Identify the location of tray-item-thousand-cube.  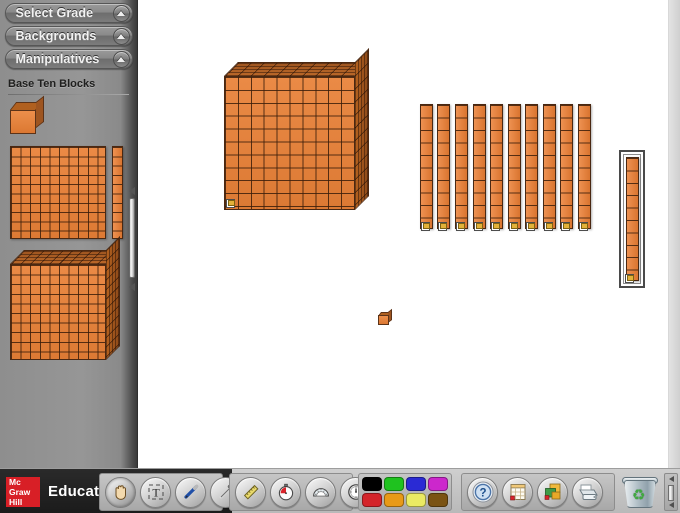
(65, 298).